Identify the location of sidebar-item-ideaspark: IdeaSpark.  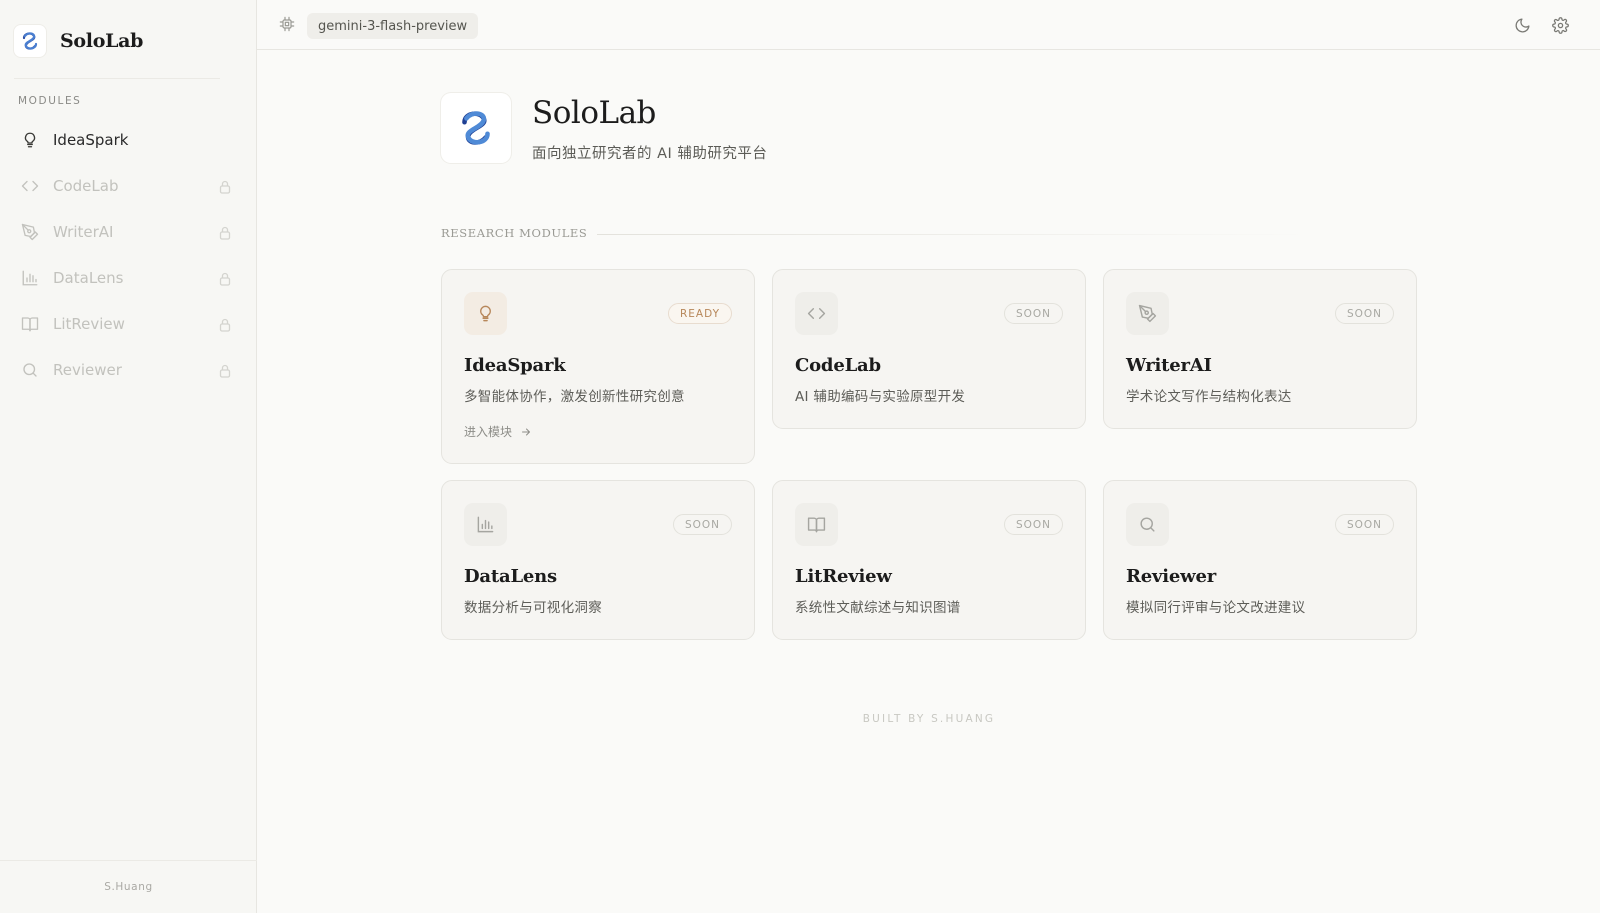
(128, 140).